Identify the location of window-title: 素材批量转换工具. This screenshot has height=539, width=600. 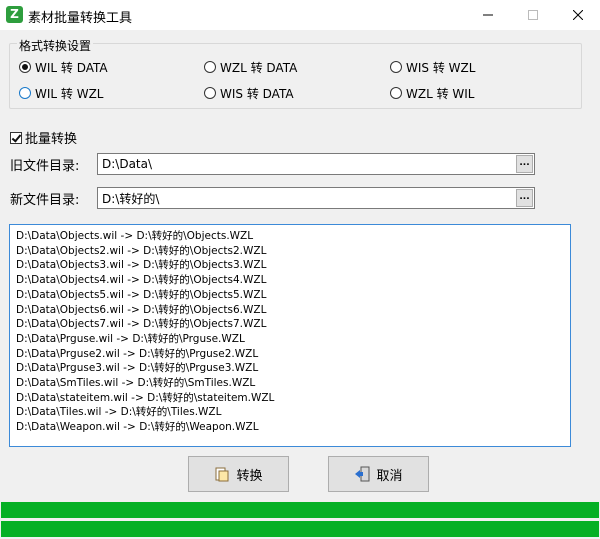
(80, 18).